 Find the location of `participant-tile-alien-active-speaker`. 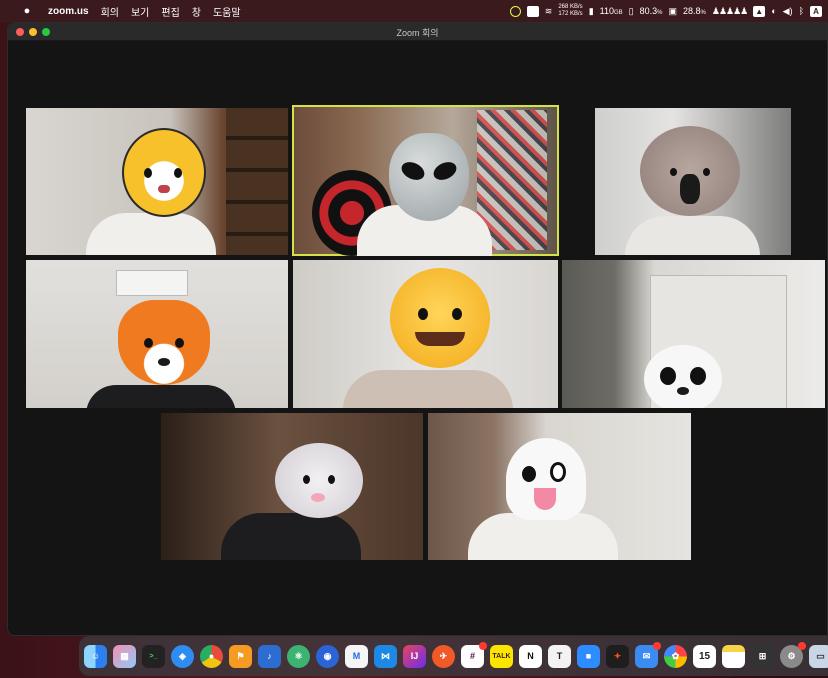

participant-tile-alien-active-speaker is located at coordinates (425, 180).